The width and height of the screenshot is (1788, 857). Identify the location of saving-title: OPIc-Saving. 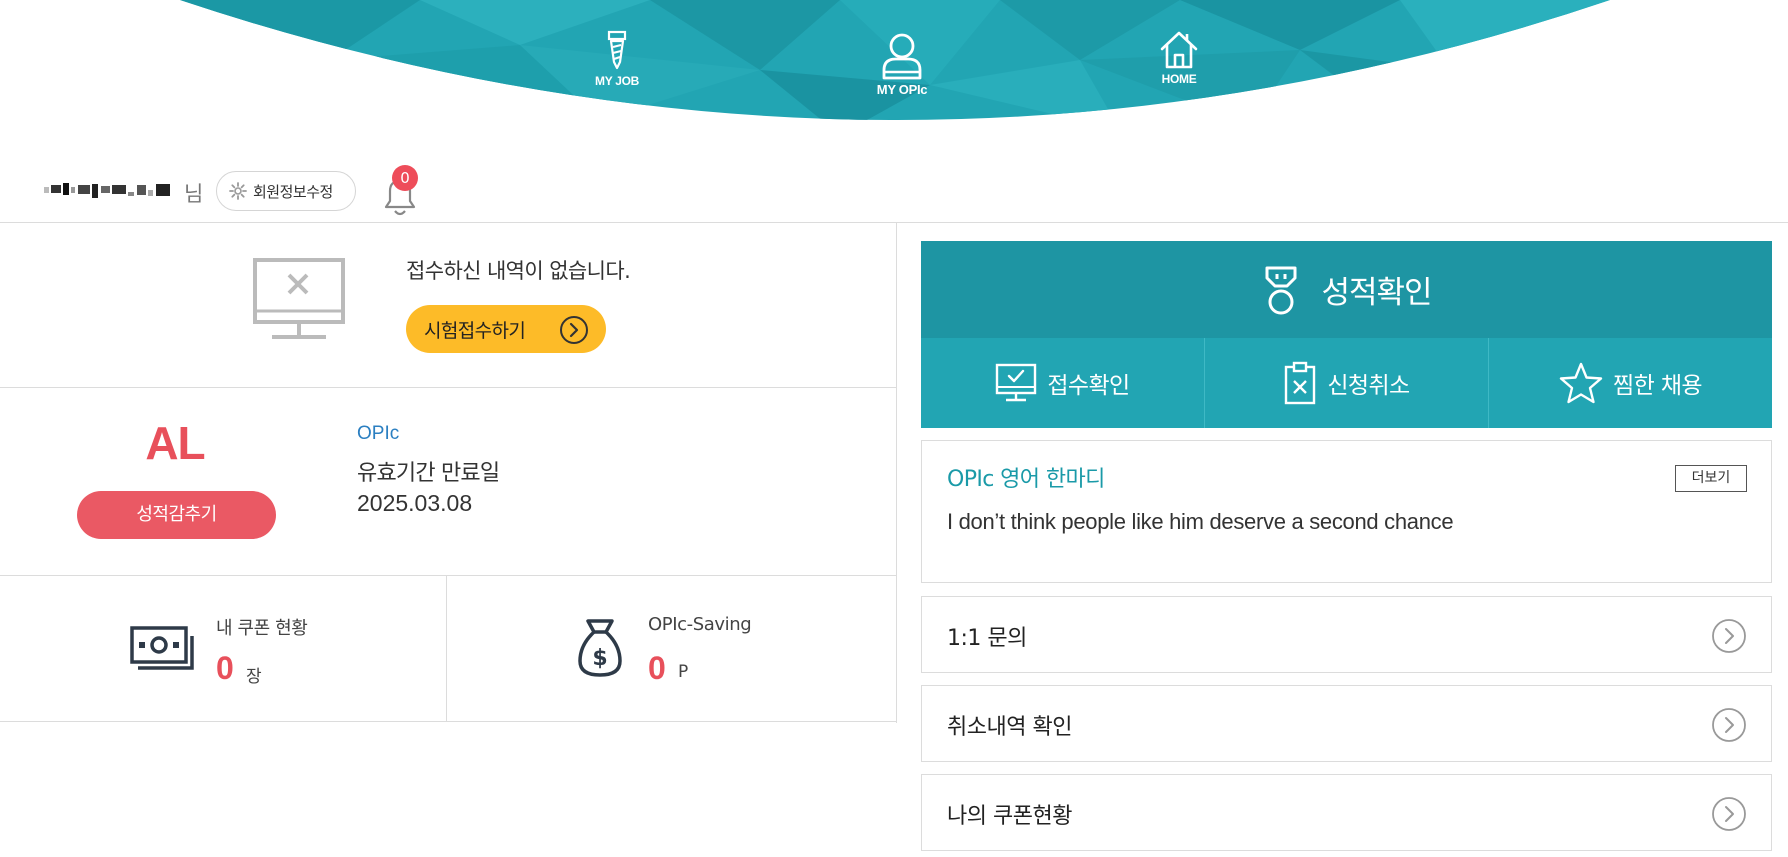
(700, 624).